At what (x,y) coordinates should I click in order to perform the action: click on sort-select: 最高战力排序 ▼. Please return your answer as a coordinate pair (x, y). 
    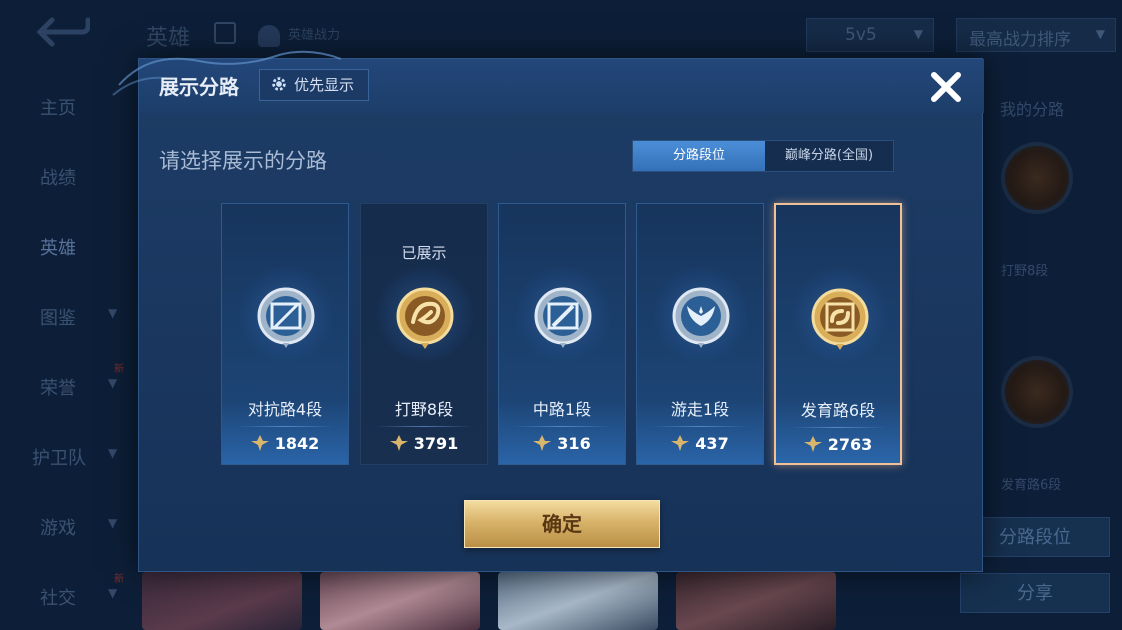
    Looking at the image, I should click on (1036, 35).